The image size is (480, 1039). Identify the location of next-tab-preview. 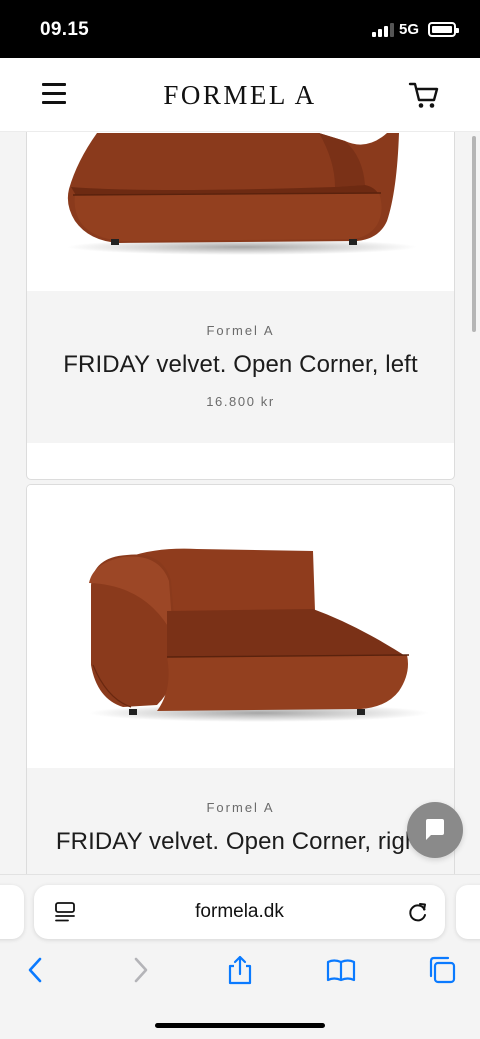
(468, 912).